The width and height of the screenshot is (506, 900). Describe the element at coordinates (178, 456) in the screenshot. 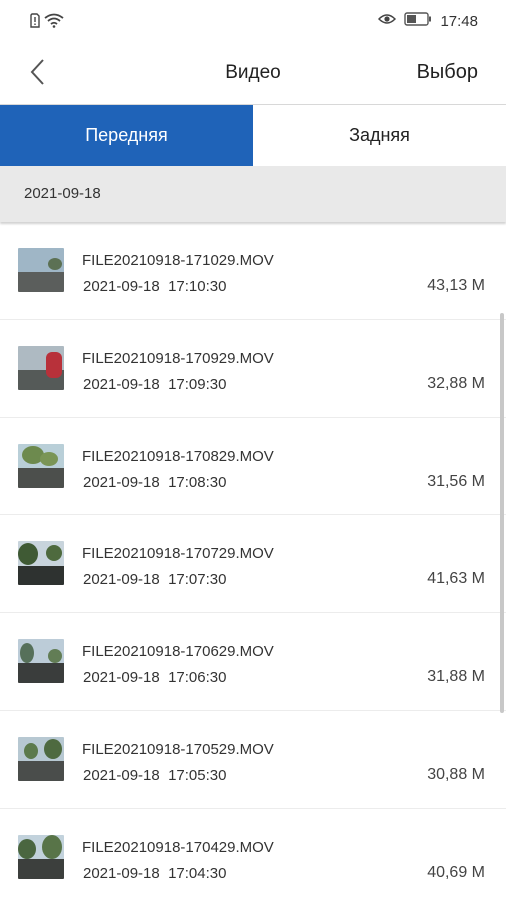

I see `file-name: FILE20210918-170829.MOV` at that location.